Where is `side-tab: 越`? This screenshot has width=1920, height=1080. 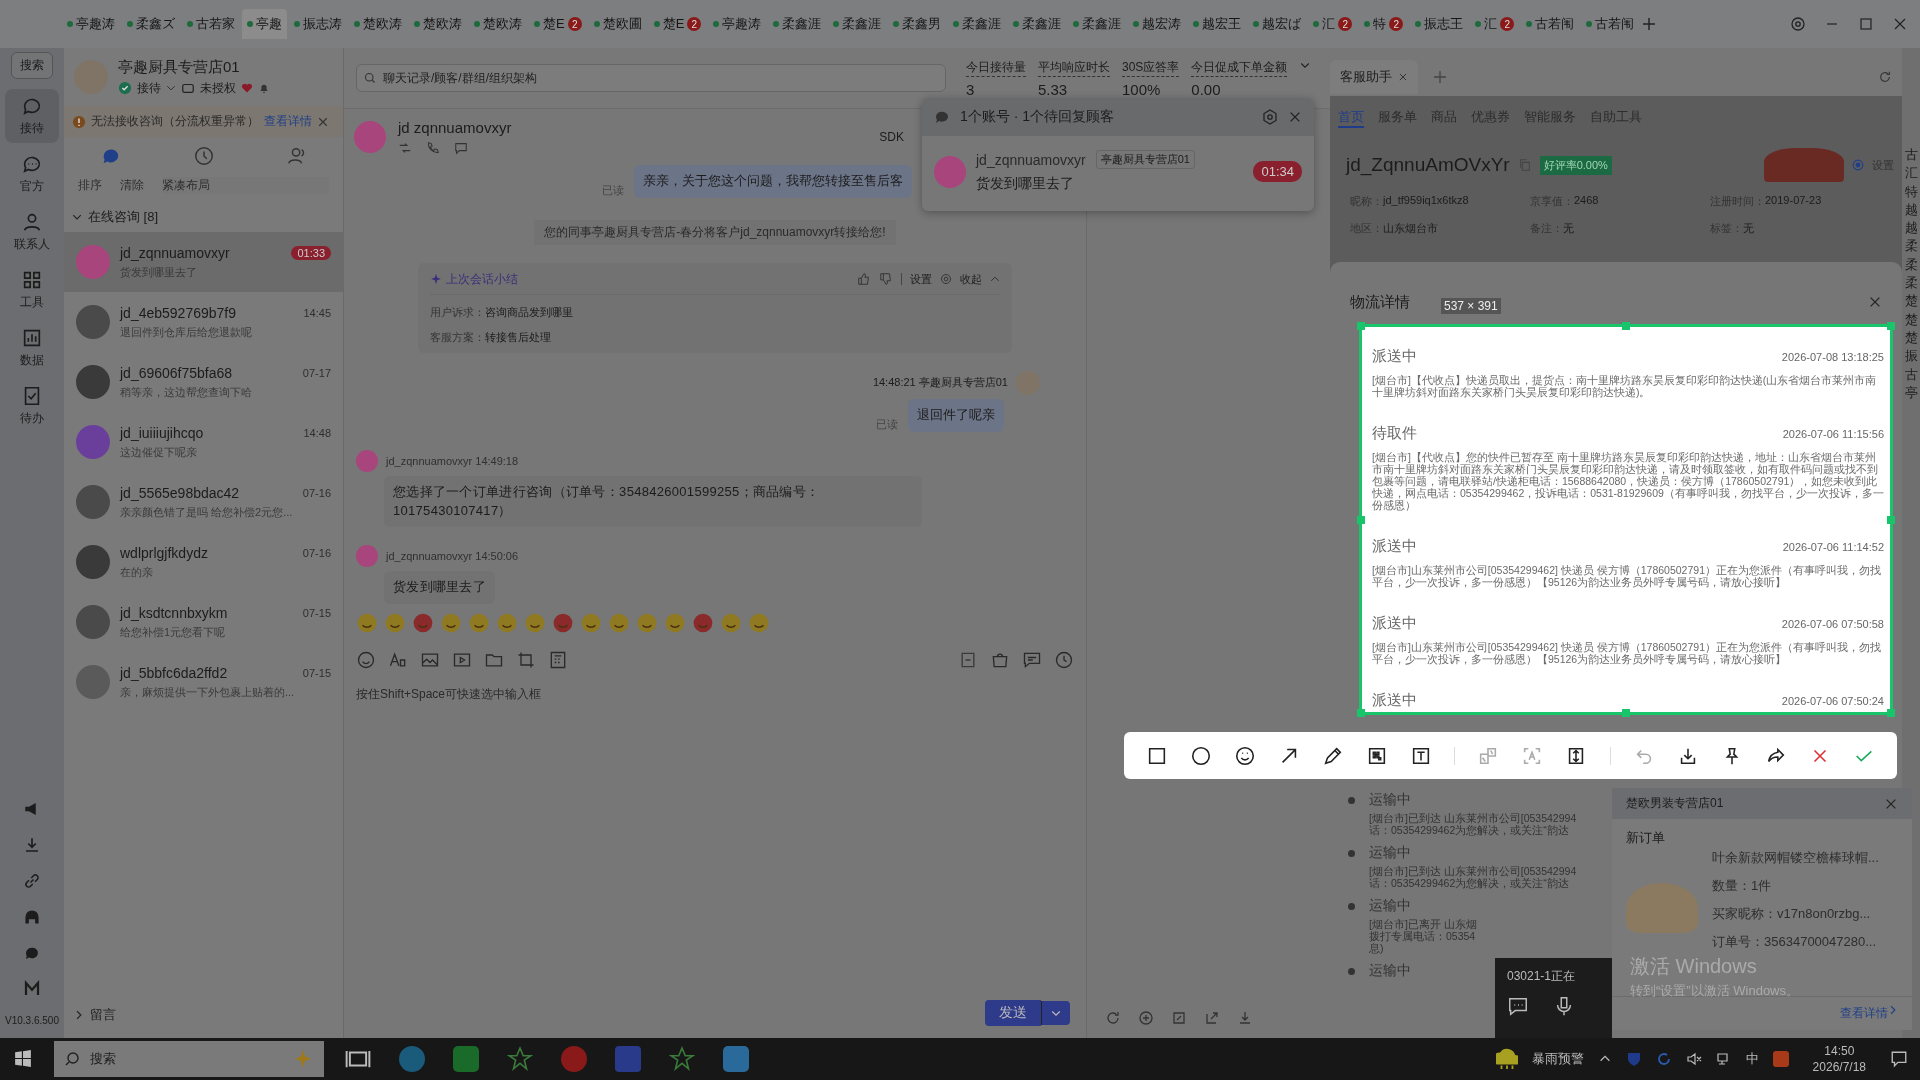 side-tab: 越 is located at coordinates (1911, 228).